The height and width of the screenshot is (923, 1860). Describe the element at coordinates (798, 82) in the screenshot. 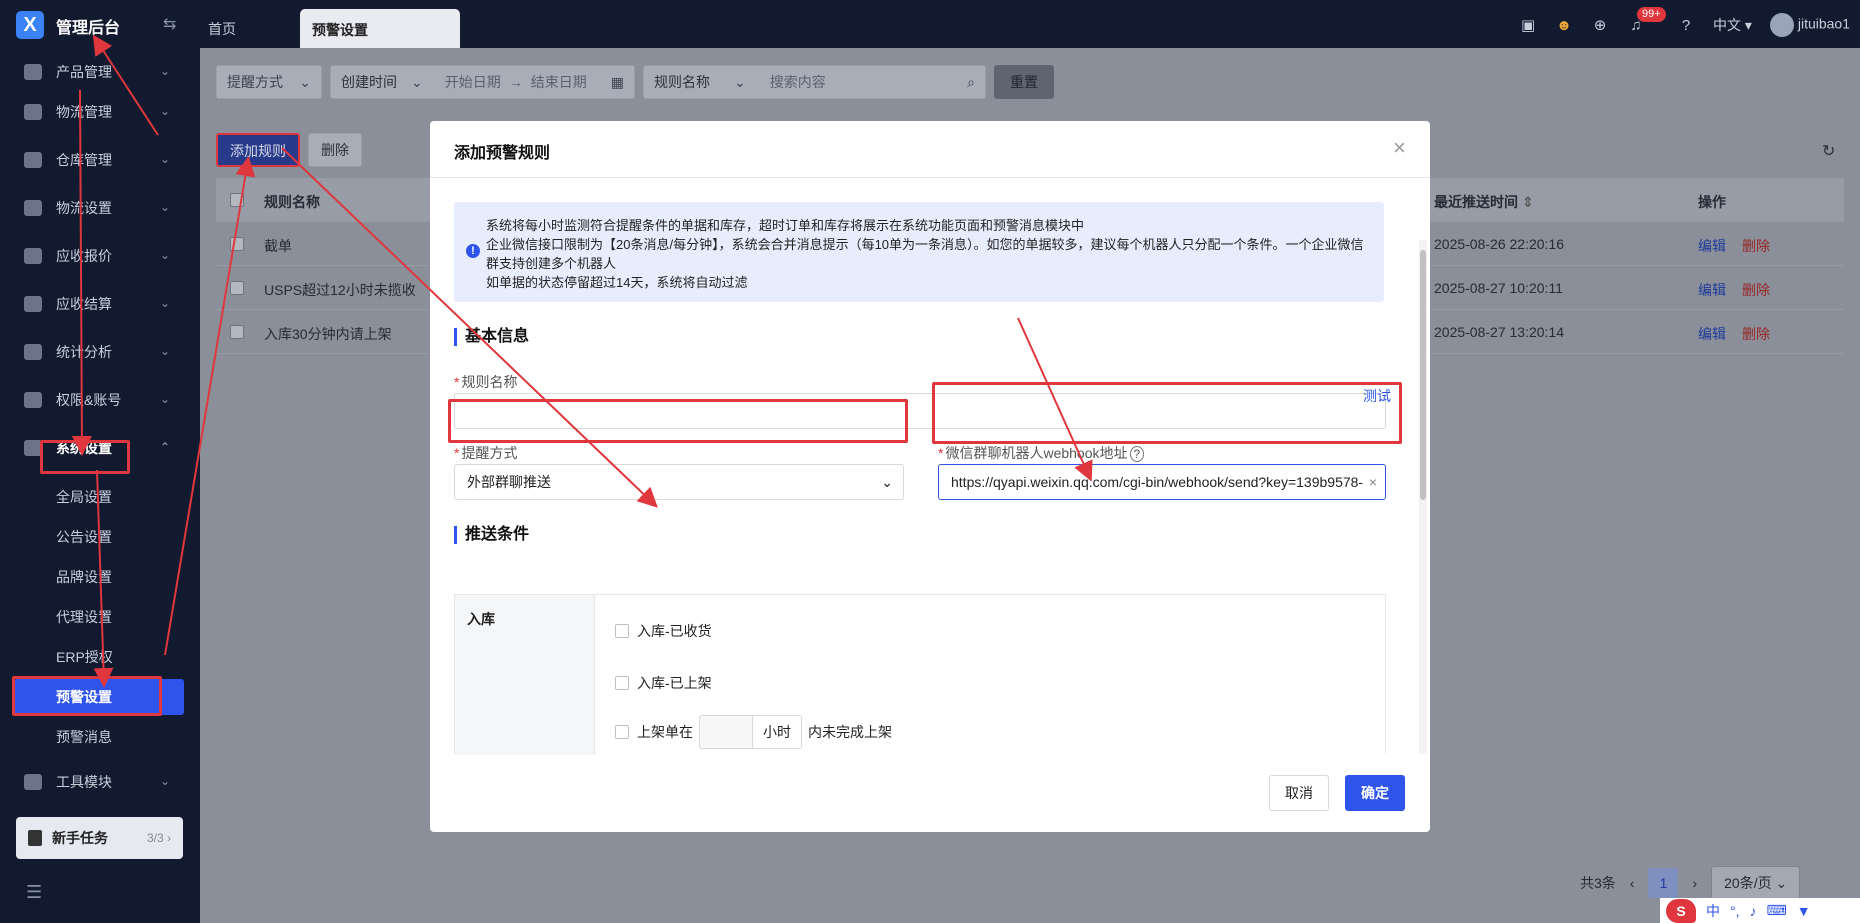

I see `search-input: 搜索内容` at that location.